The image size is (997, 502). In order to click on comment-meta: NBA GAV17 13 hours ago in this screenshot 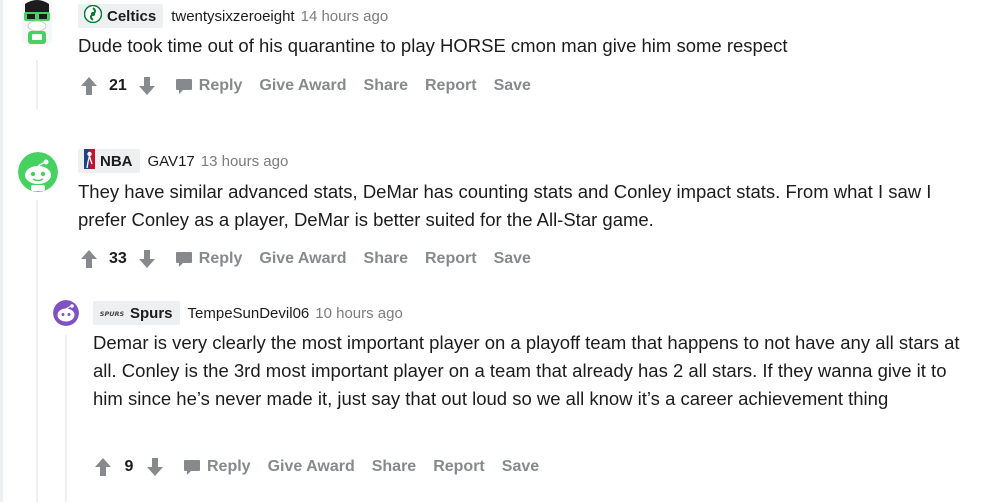, I will do `click(183, 161)`.